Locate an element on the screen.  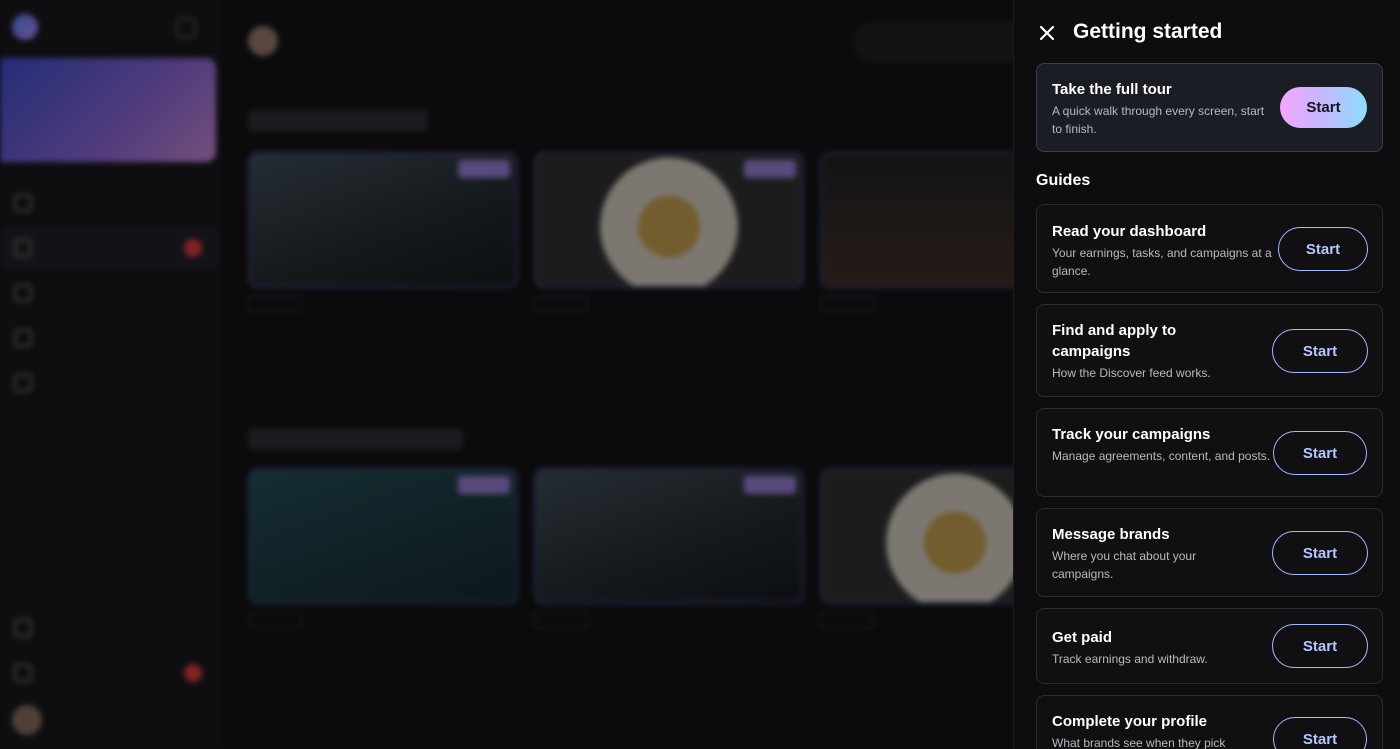
panel-header: Getting started is located at coordinates (1207, 32).